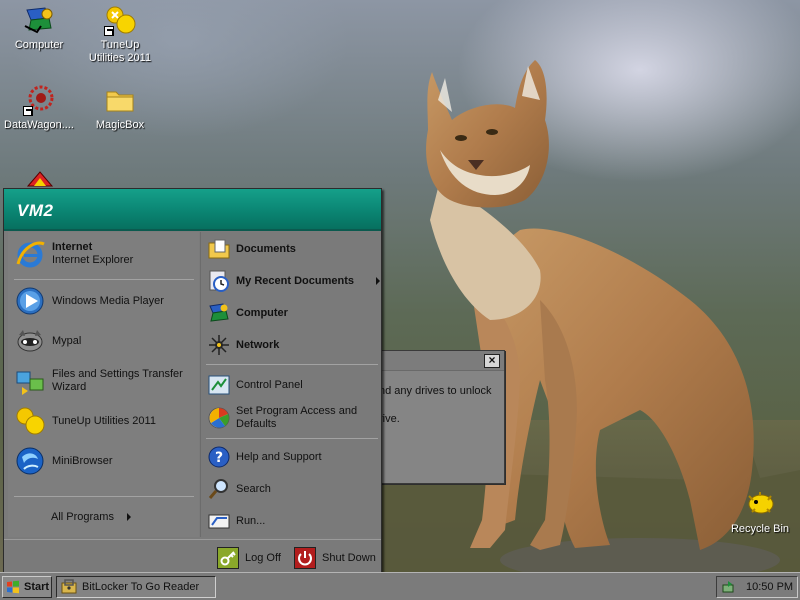 Image resolution: width=800 pixels, height=600 pixels. What do you see at coordinates (760, 504) in the screenshot?
I see `recycle-bin-icon` at bounding box center [760, 504].